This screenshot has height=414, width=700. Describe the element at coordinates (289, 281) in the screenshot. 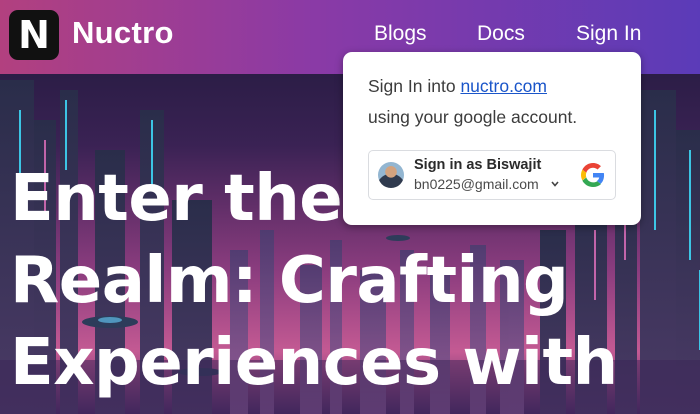

I see `hero-line-2: Realm: Crafting` at that location.